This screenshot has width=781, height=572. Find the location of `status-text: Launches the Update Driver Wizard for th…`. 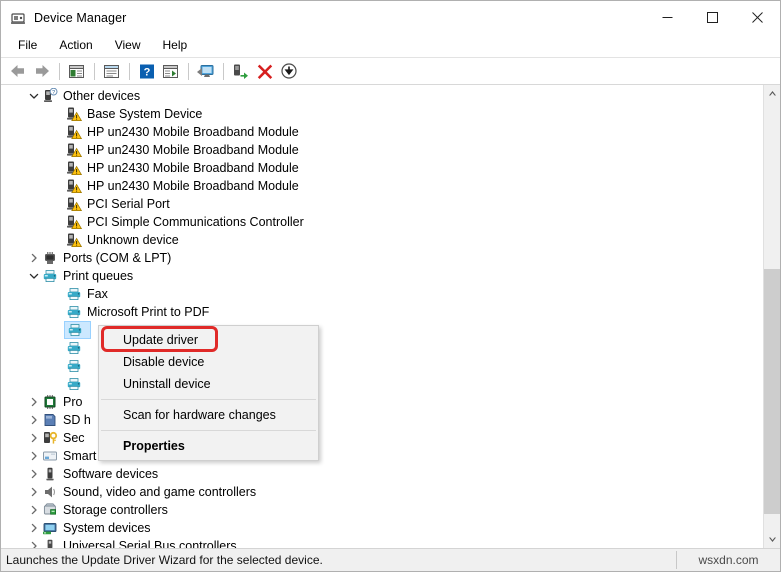

status-text: Launches the Update Driver Wizard for th… is located at coordinates (164, 560).